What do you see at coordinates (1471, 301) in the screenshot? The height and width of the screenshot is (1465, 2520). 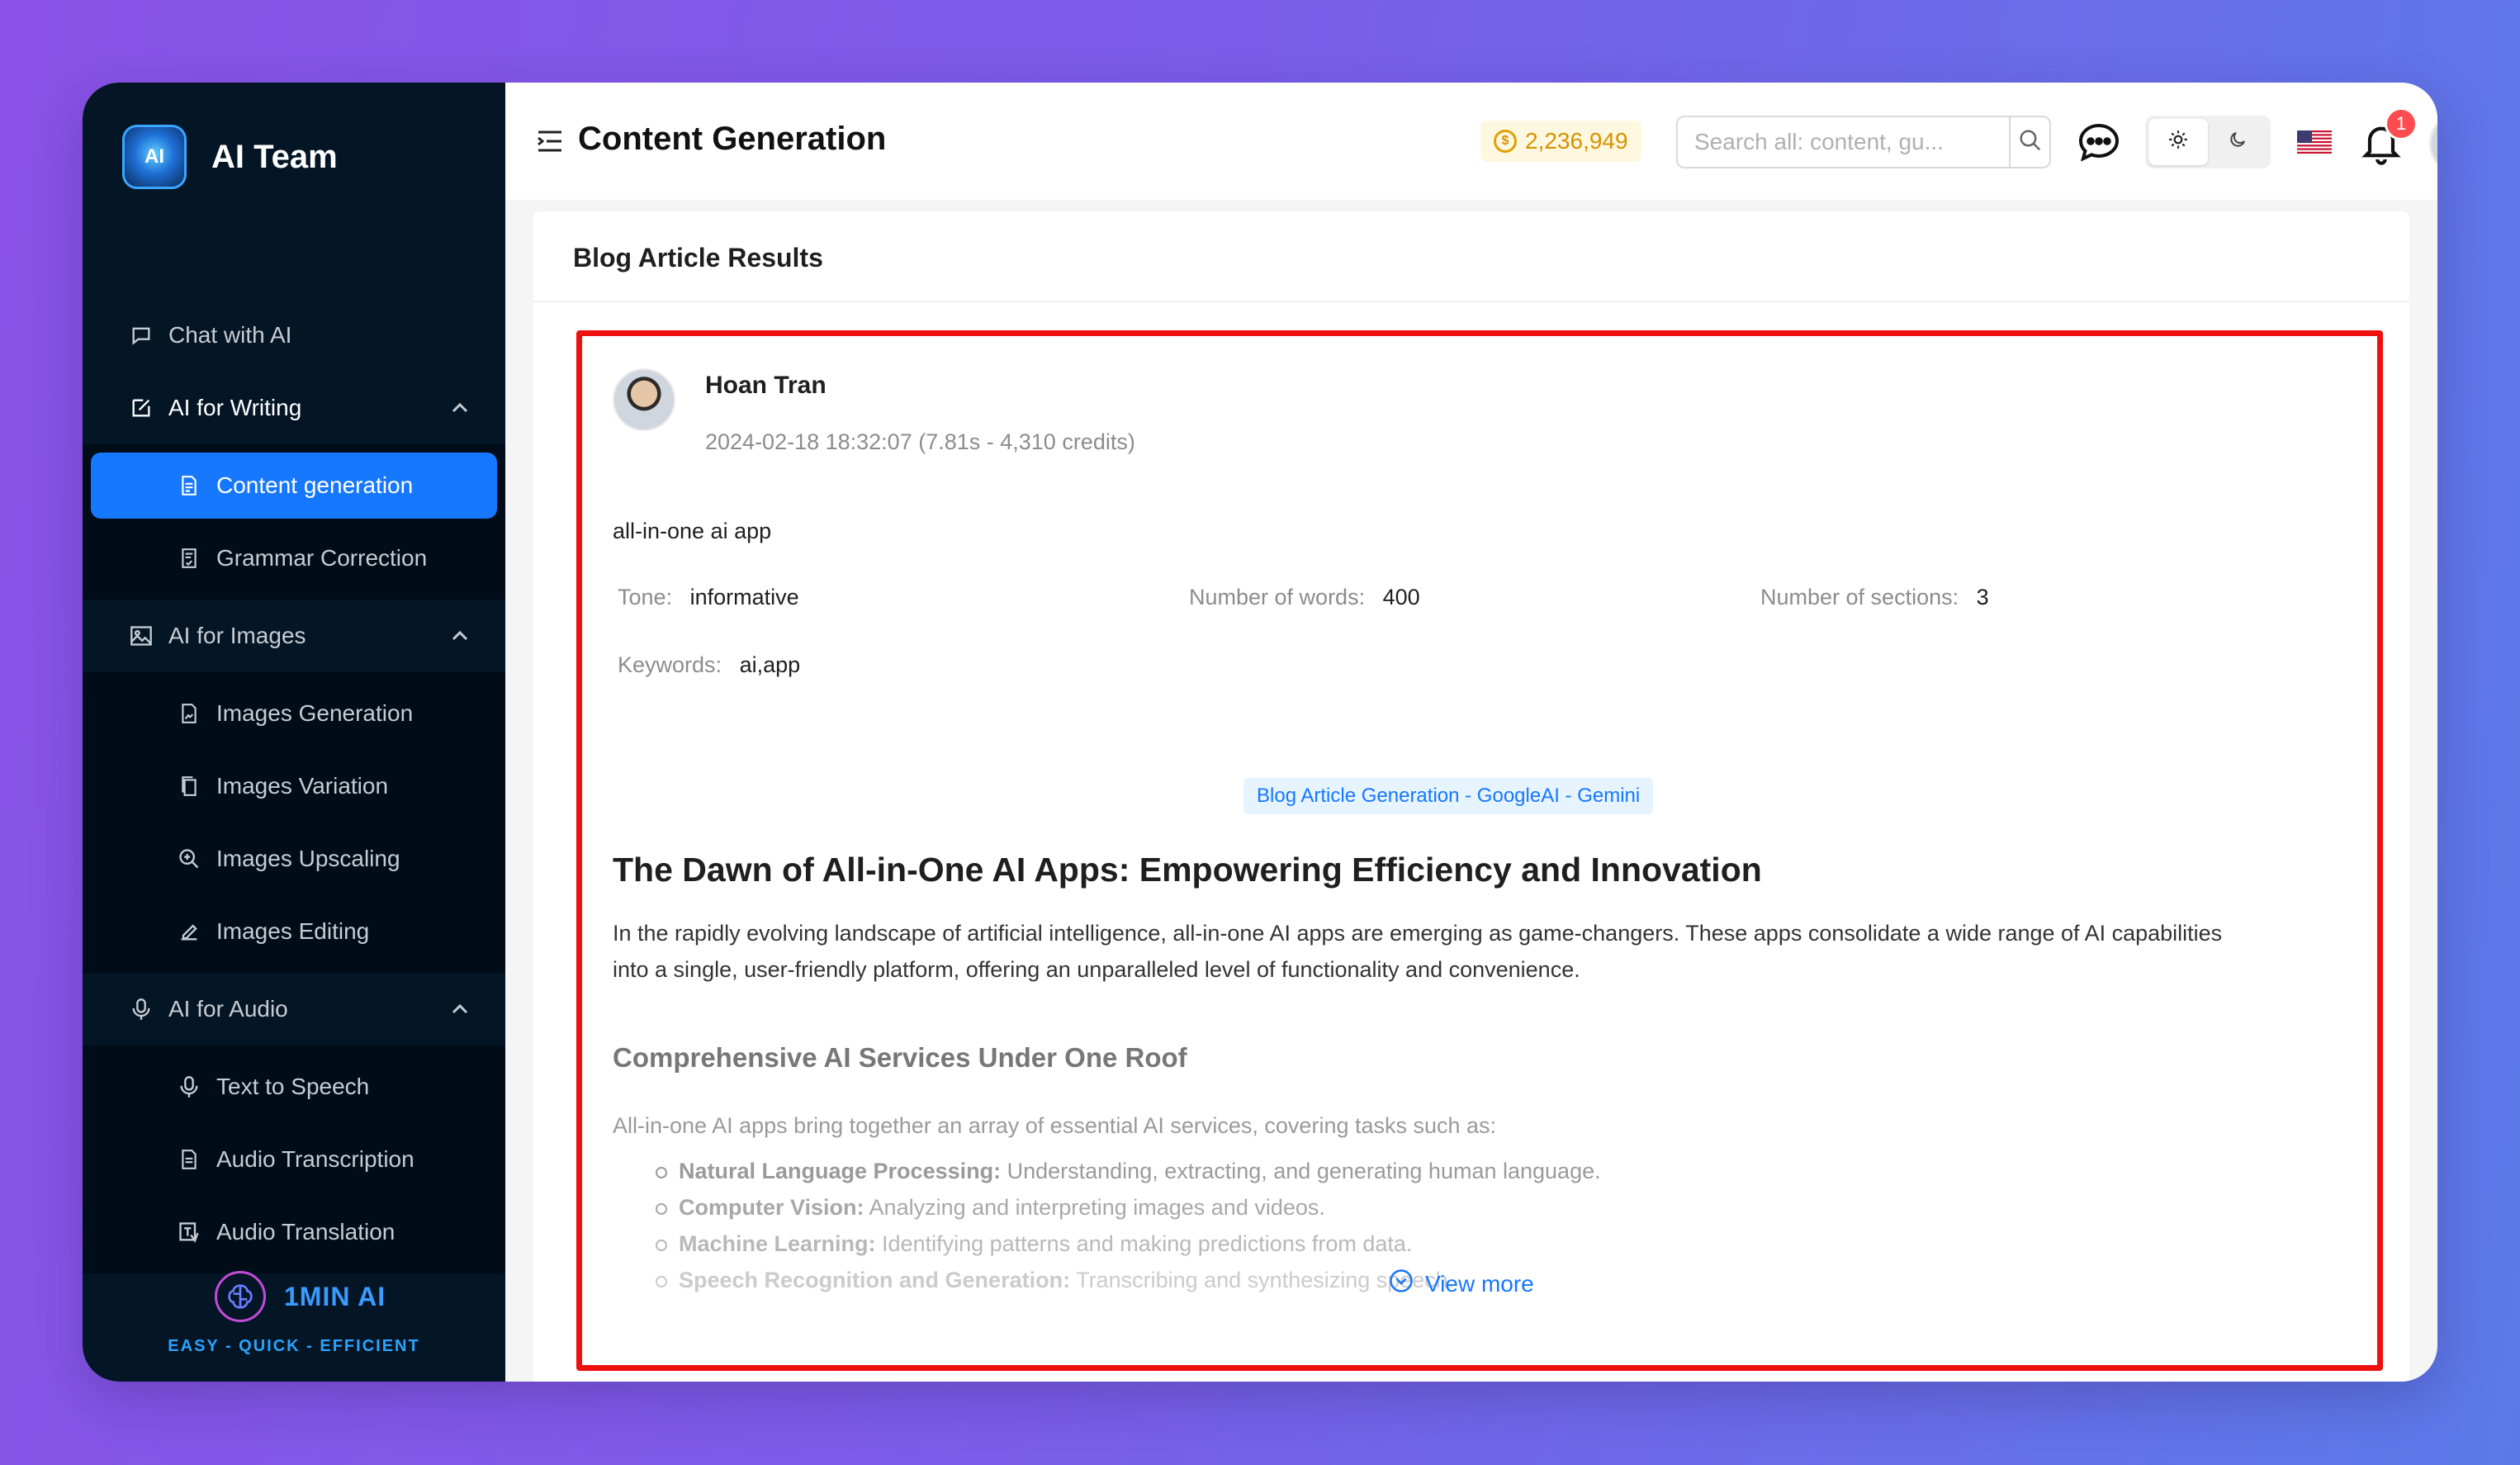 I see `divider` at bounding box center [1471, 301].